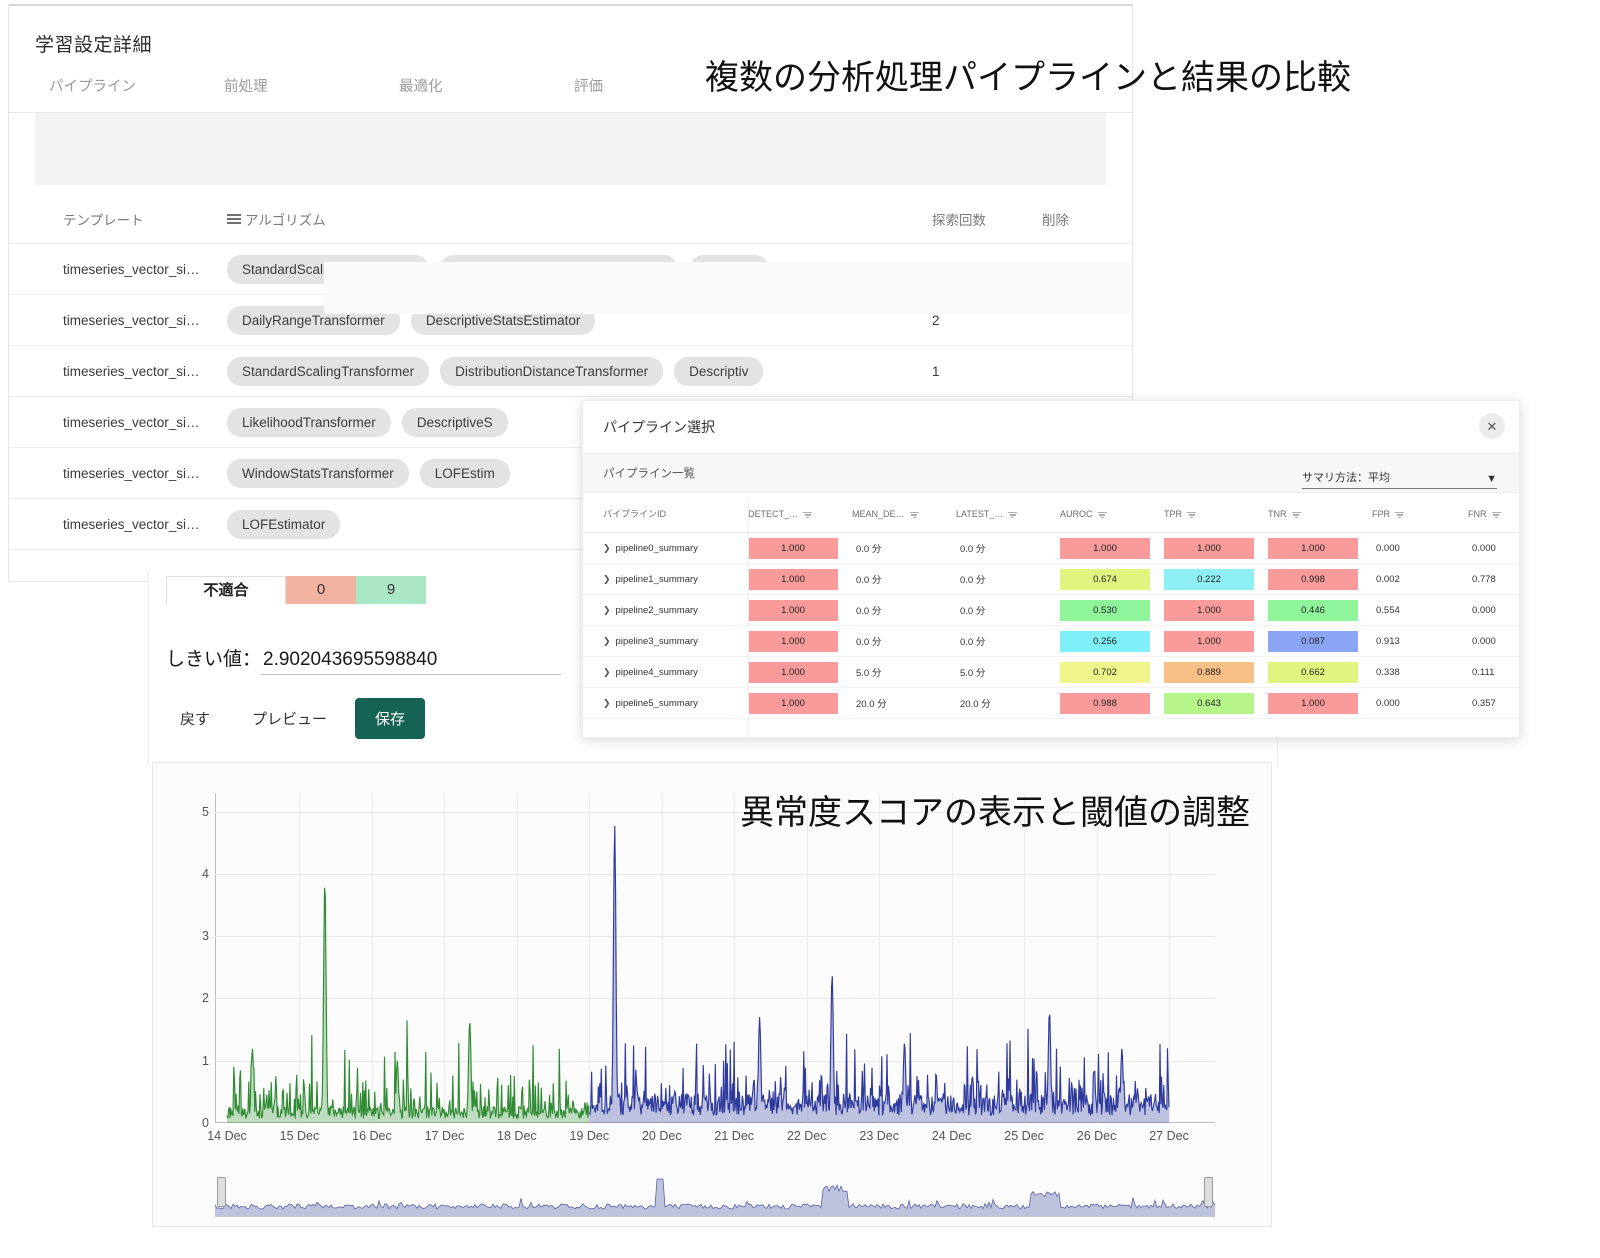  Describe the element at coordinates (879, 971) in the screenshot. I see `series-line` at that location.